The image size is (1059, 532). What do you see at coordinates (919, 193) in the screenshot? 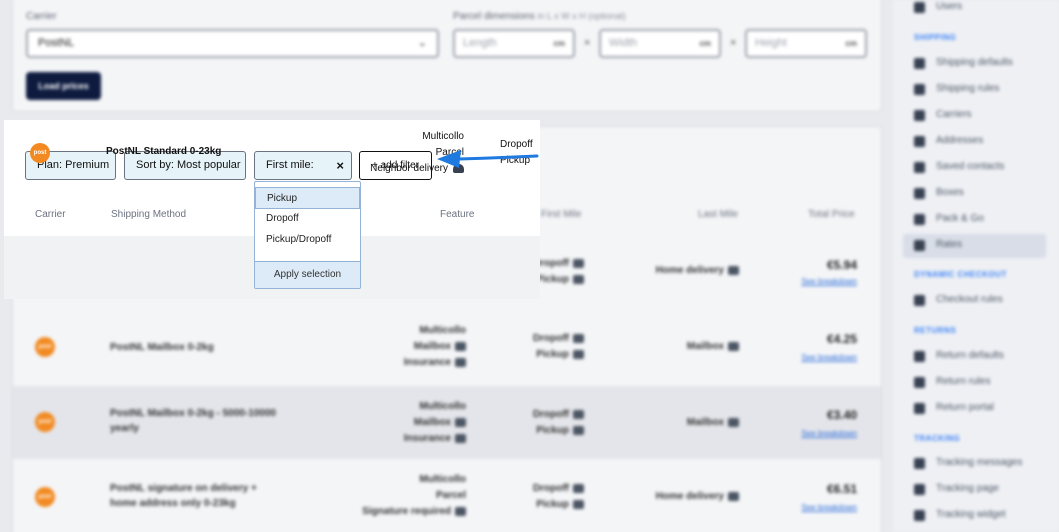
I see `box-icon` at bounding box center [919, 193].